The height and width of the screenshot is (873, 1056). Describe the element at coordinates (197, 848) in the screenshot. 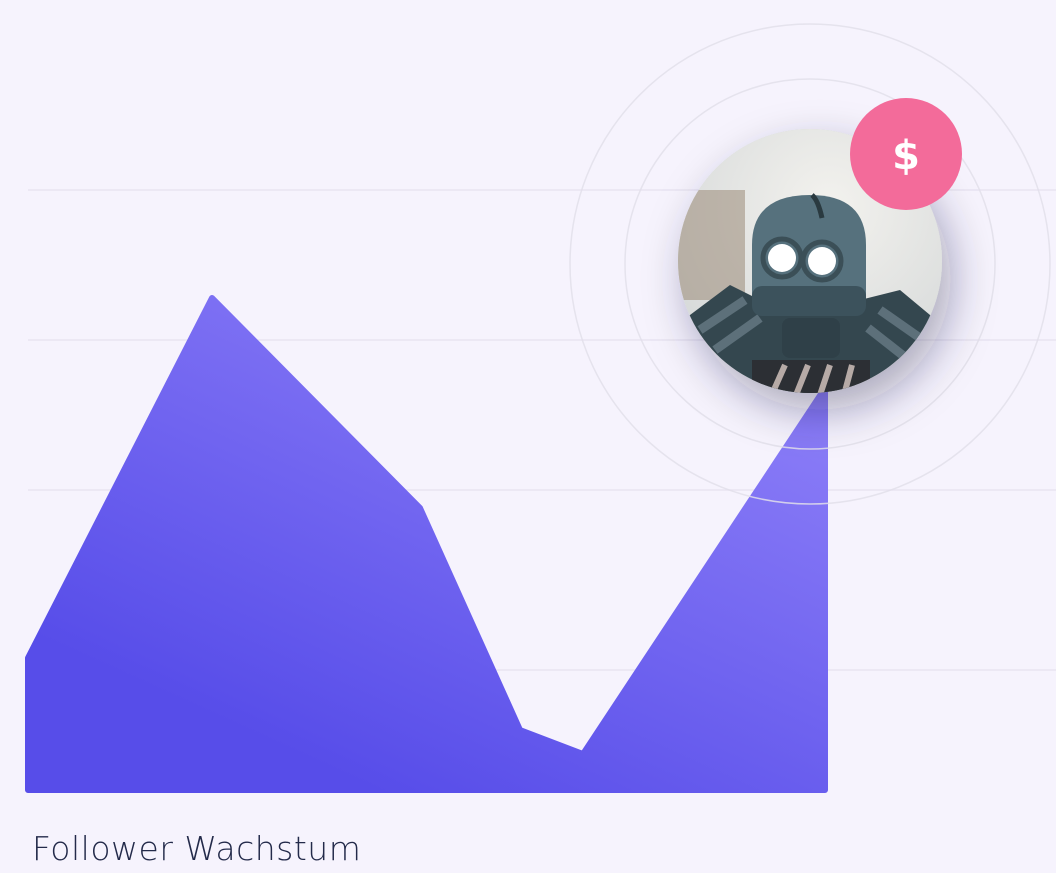

I see `chart-caption: Follower Wachstum` at that location.